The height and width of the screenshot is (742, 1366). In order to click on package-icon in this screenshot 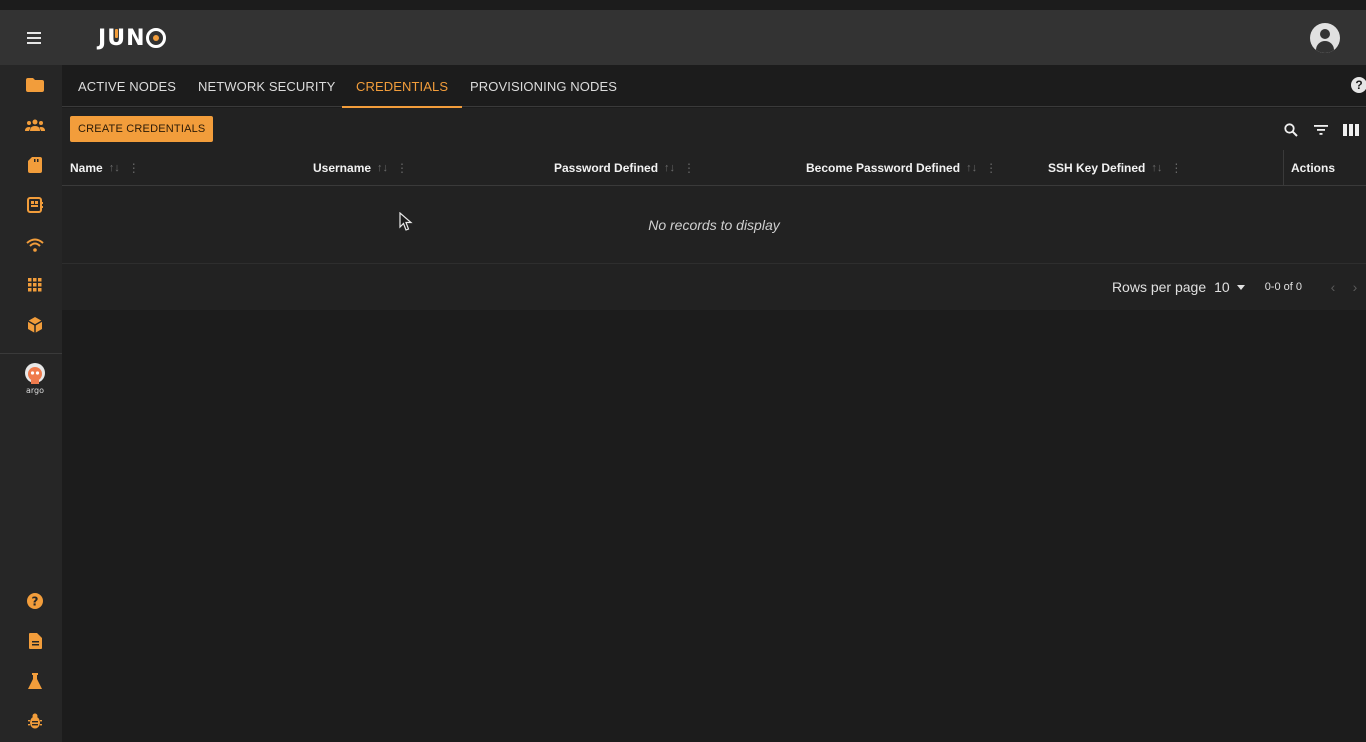, I will do `click(35, 325)`.